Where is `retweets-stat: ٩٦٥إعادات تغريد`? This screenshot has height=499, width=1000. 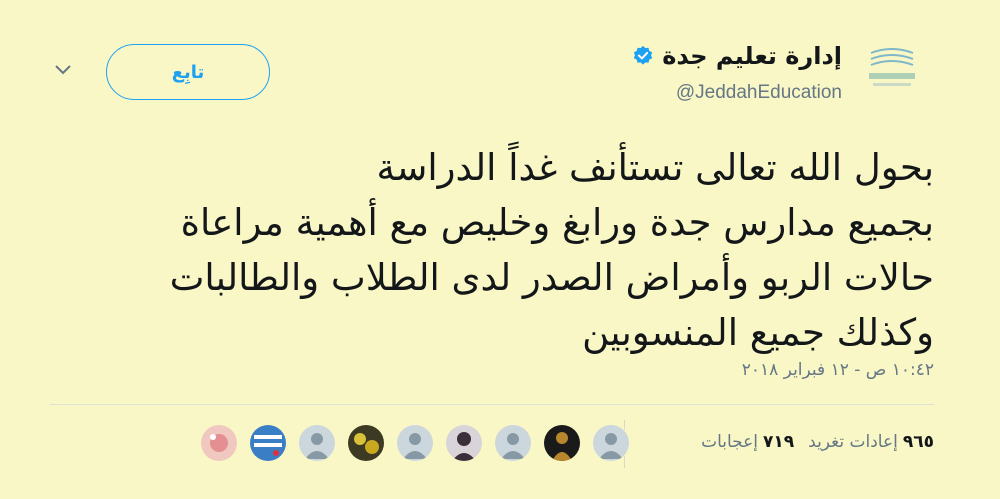
retweets-stat: ٩٦٥إعادات تغريد is located at coordinates (871, 442).